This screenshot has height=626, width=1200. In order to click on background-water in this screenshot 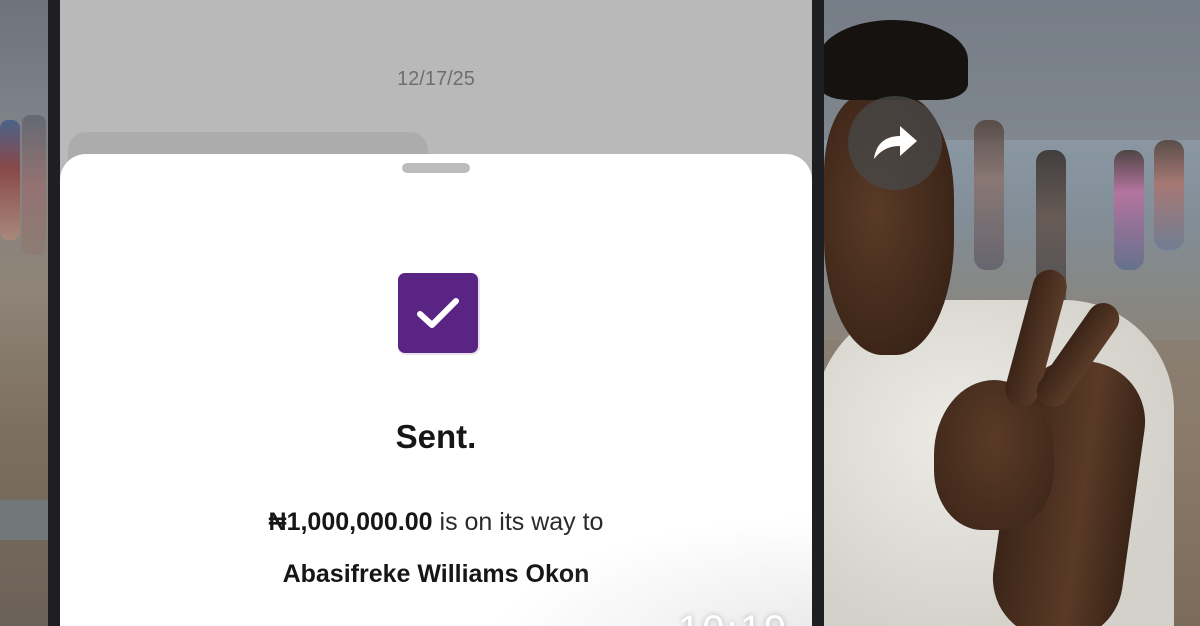, I will do `click(26, 520)`.